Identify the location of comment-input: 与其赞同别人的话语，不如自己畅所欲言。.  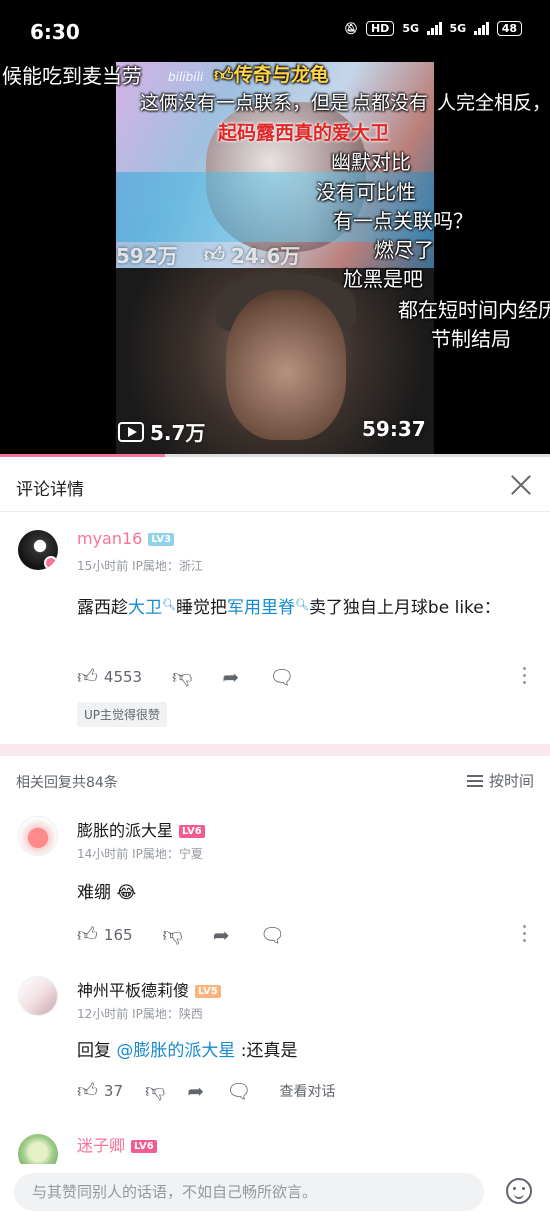
(249, 1192).